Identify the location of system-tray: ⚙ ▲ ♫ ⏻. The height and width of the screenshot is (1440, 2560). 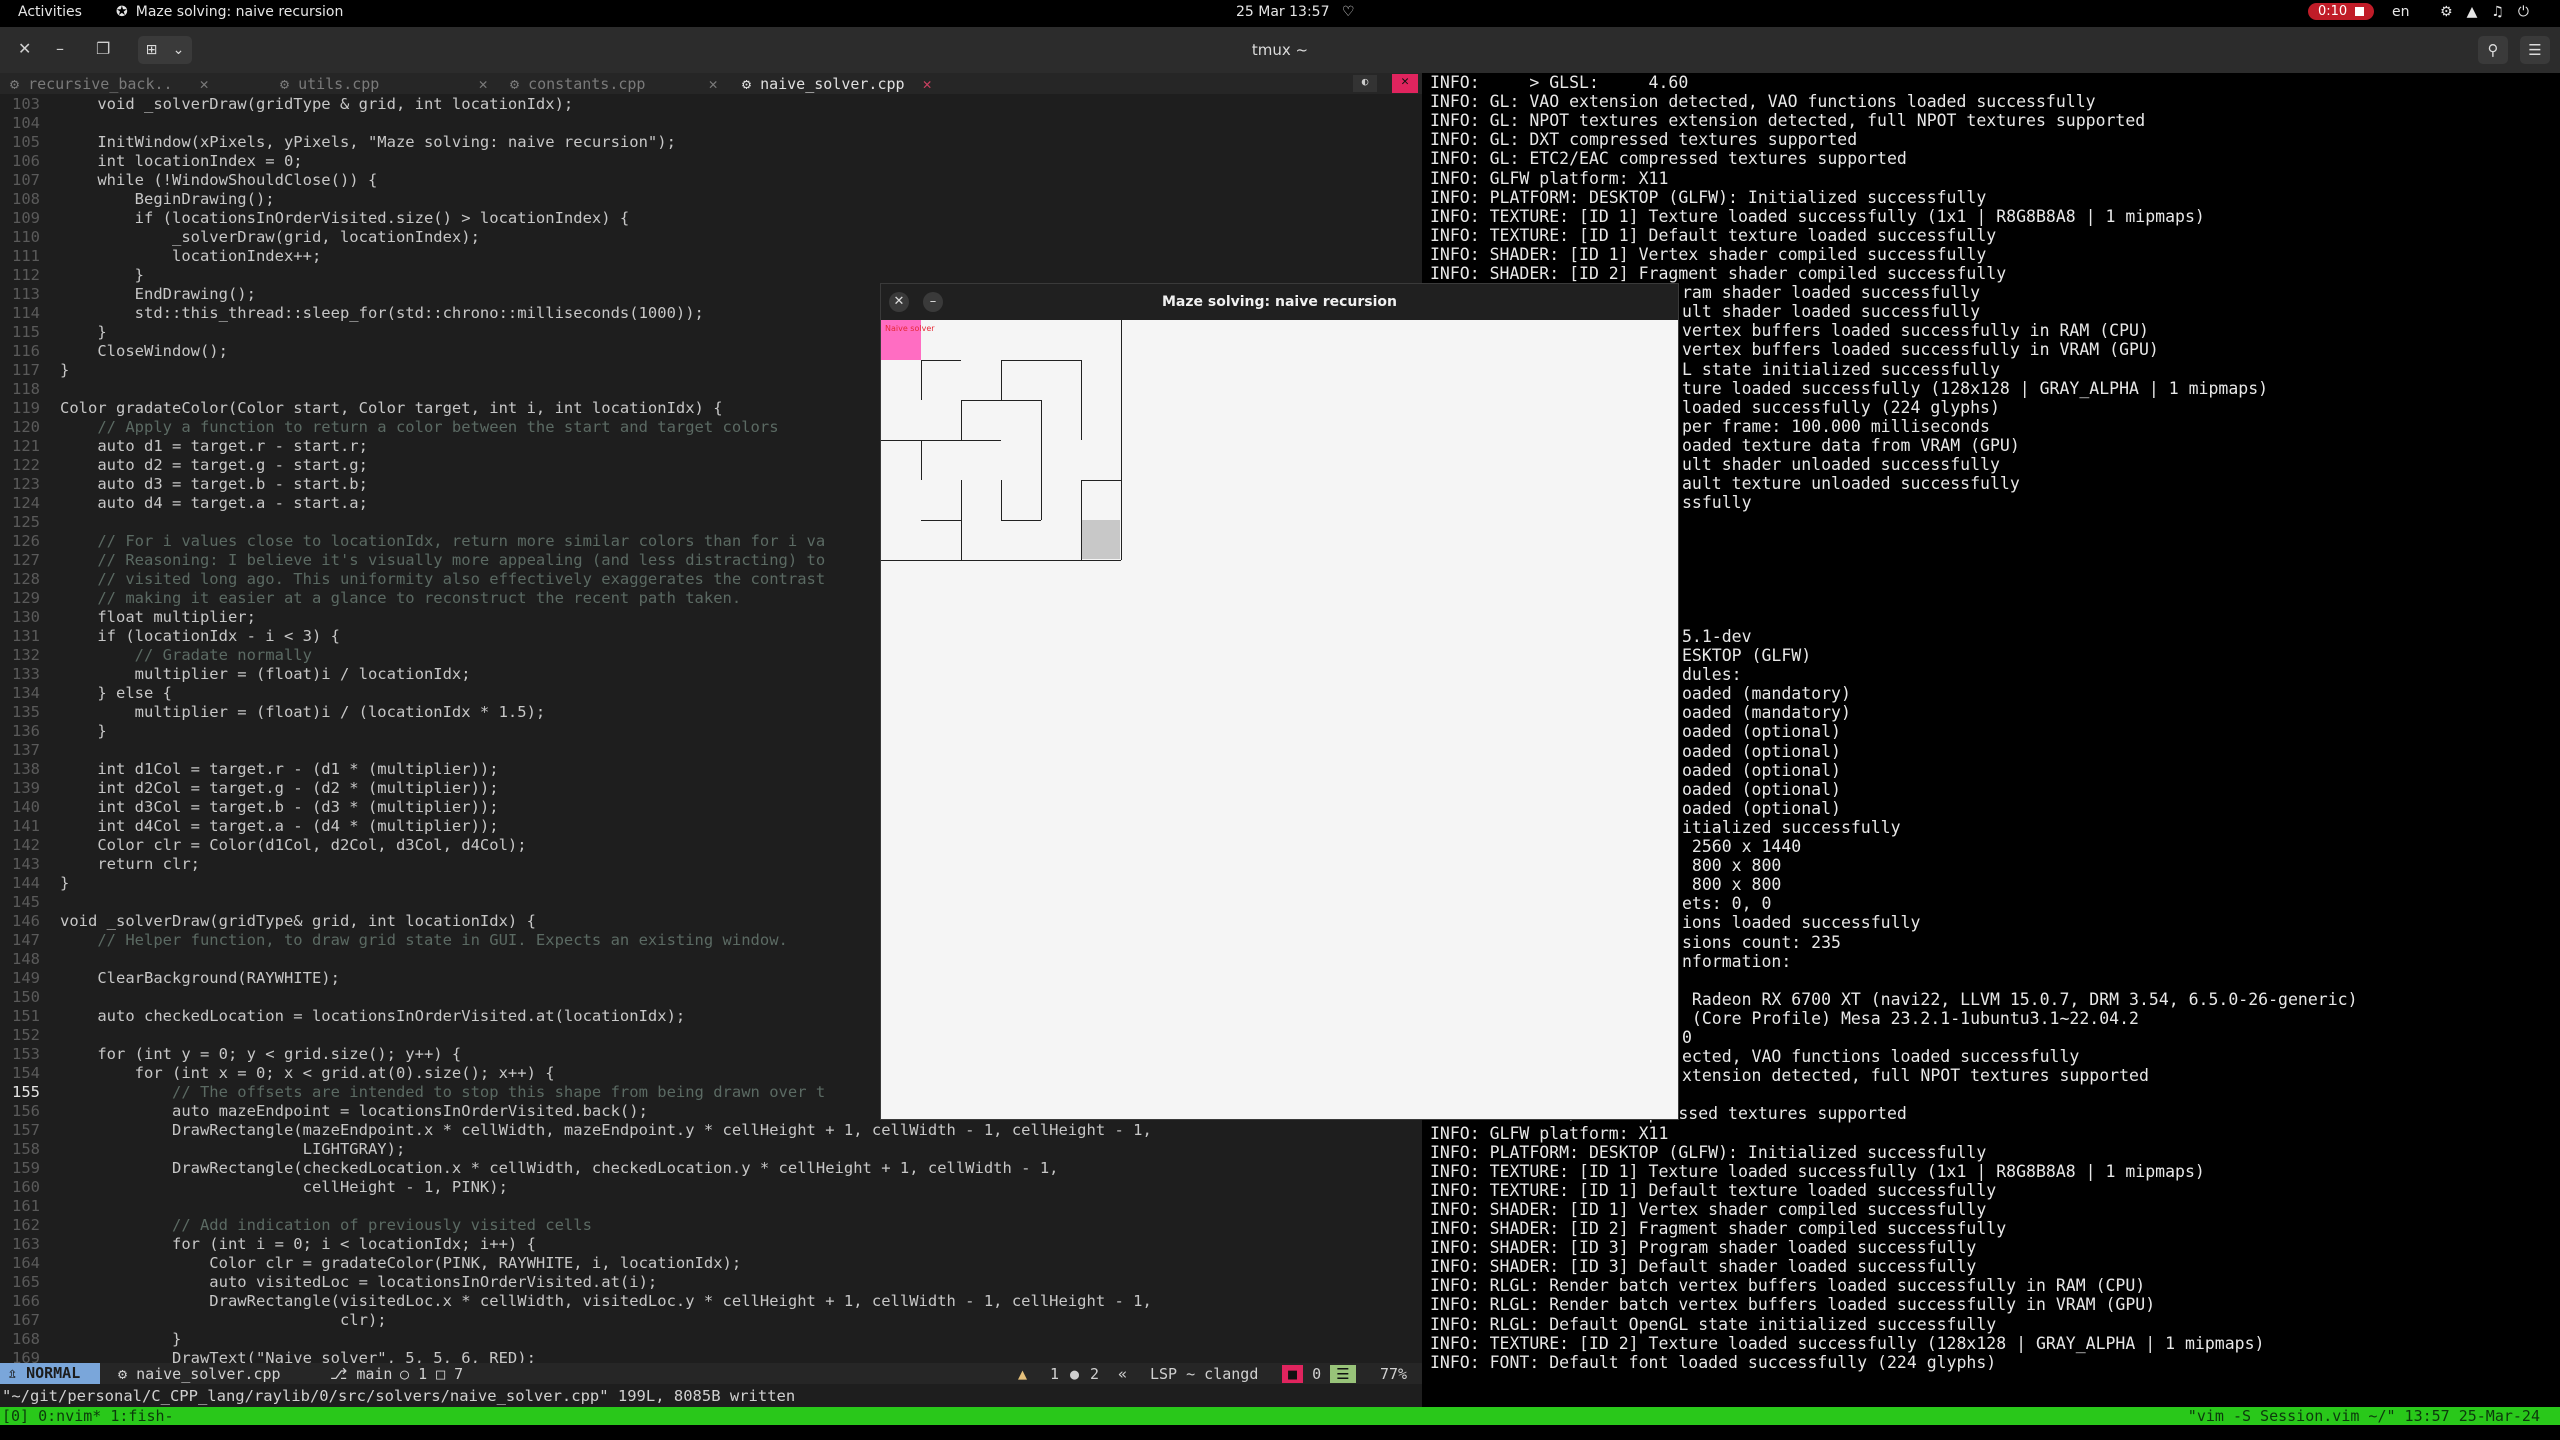
(2484, 12).